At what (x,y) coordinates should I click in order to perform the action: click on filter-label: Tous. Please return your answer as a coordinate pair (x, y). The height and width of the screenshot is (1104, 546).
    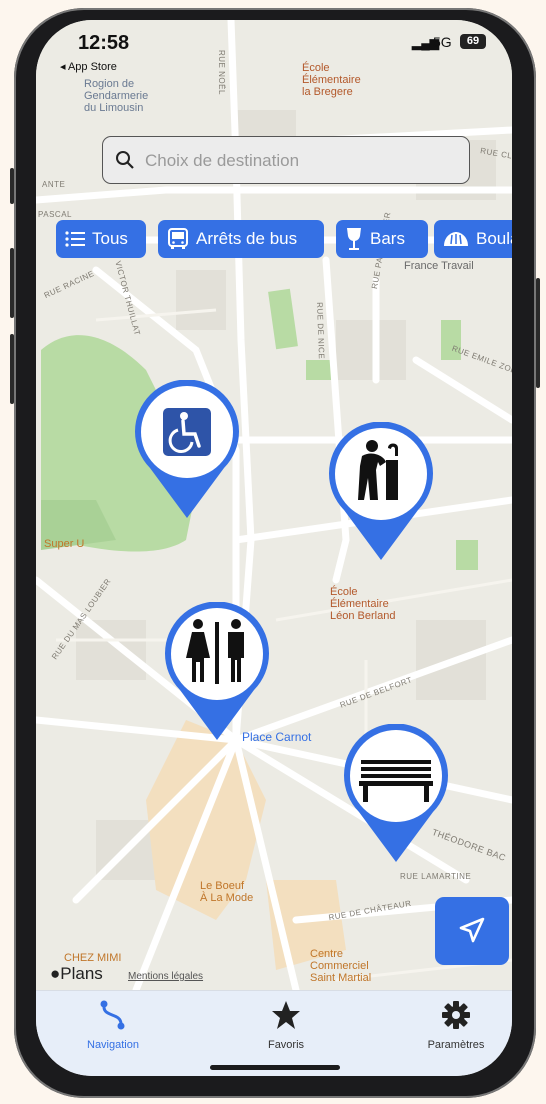
    Looking at the image, I should click on (110, 238).